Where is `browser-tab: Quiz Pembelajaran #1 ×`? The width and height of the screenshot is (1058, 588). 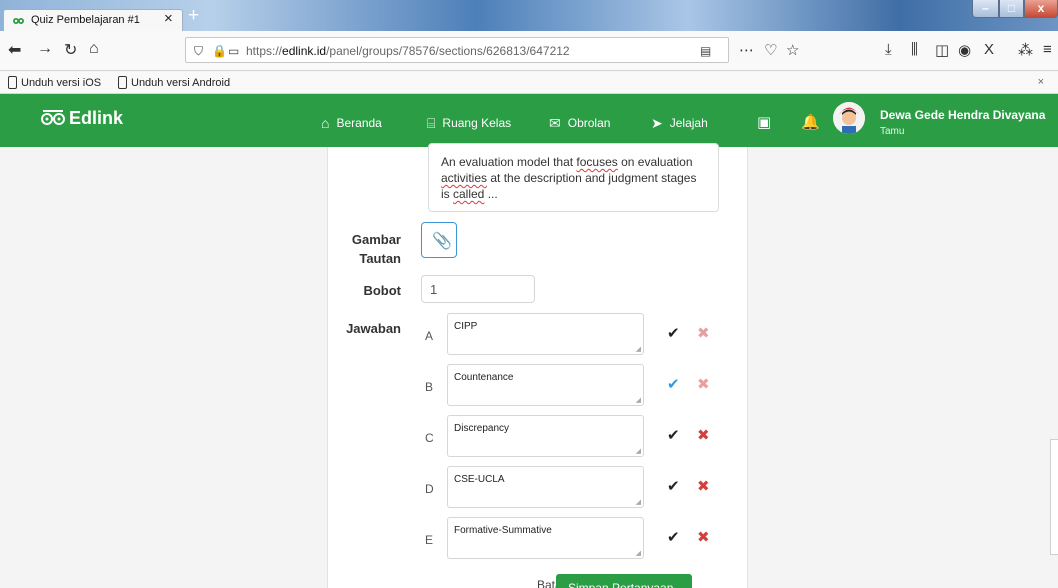 browser-tab: Quiz Pembelajaran #1 × is located at coordinates (93, 20).